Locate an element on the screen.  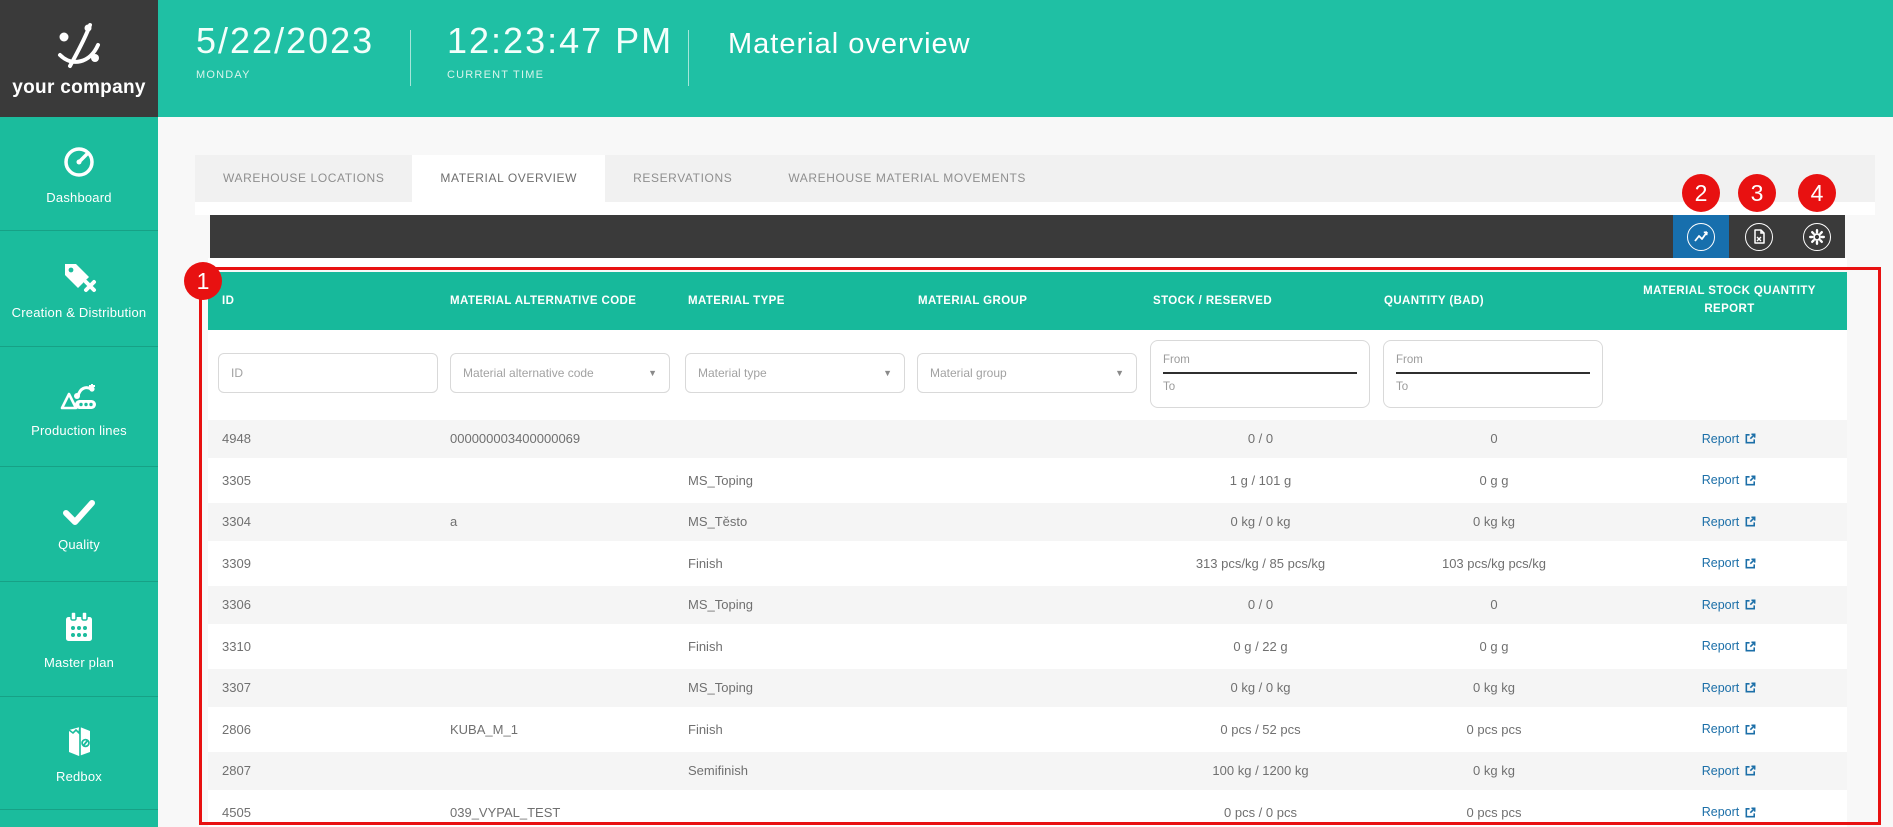
sidebar-item-redbox: Redbox is located at coordinates (79, 753).